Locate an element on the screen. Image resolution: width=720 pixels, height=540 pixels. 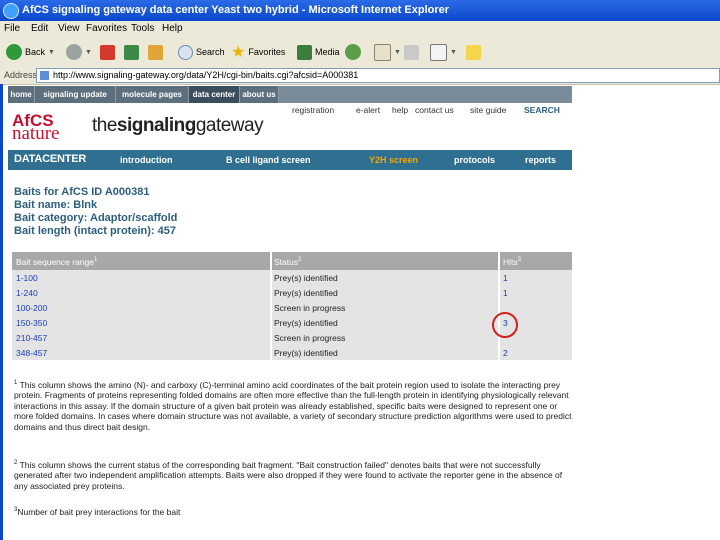
nav-signaling-update: signaling update is located at coordinates (75, 94).